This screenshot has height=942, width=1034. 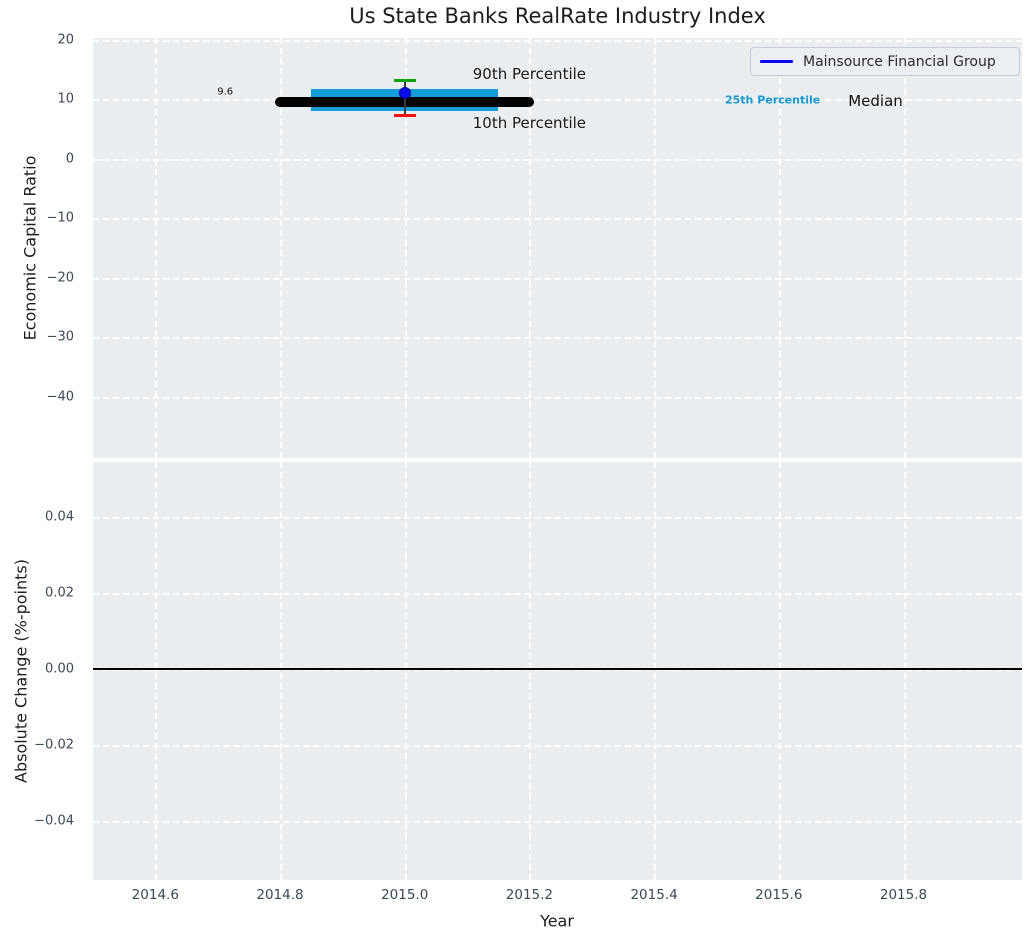 I want to click on x-tick-label: 2015.0, so click(x=405, y=895).